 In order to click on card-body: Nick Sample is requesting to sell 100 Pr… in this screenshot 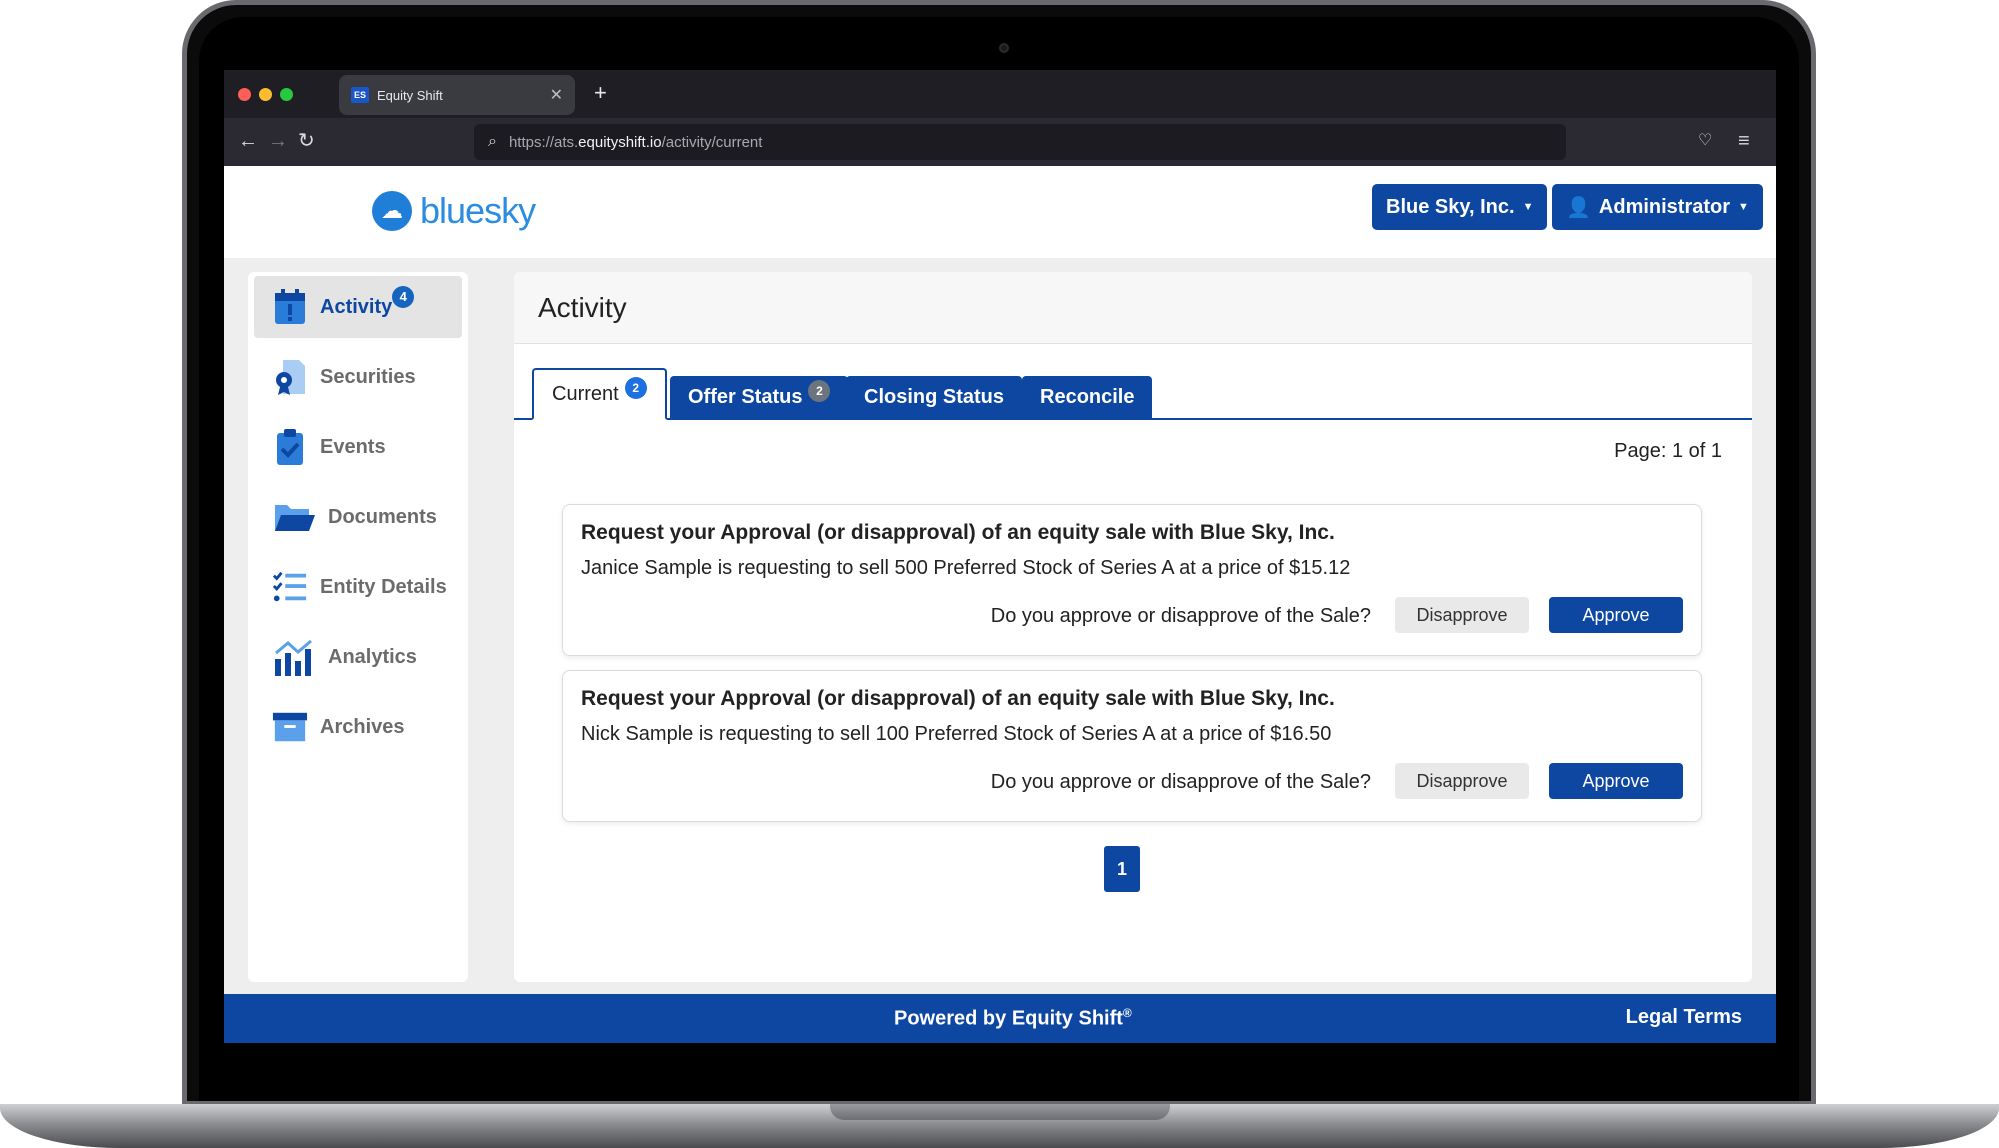, I will do `click(956, 734)`.